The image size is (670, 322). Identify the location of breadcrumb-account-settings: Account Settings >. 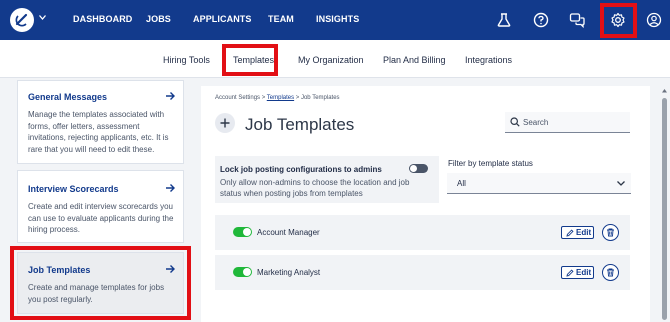
(241, 98).